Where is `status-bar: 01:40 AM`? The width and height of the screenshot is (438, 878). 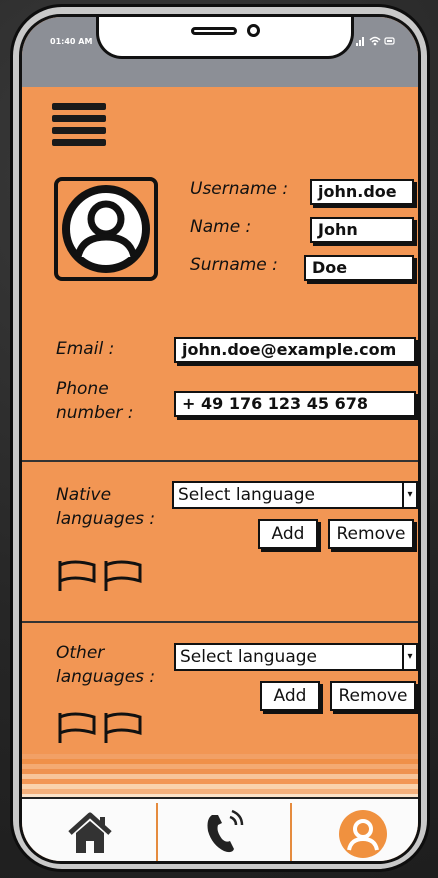
status-bar: 01:40 AM is located at coordinates (220, 52).